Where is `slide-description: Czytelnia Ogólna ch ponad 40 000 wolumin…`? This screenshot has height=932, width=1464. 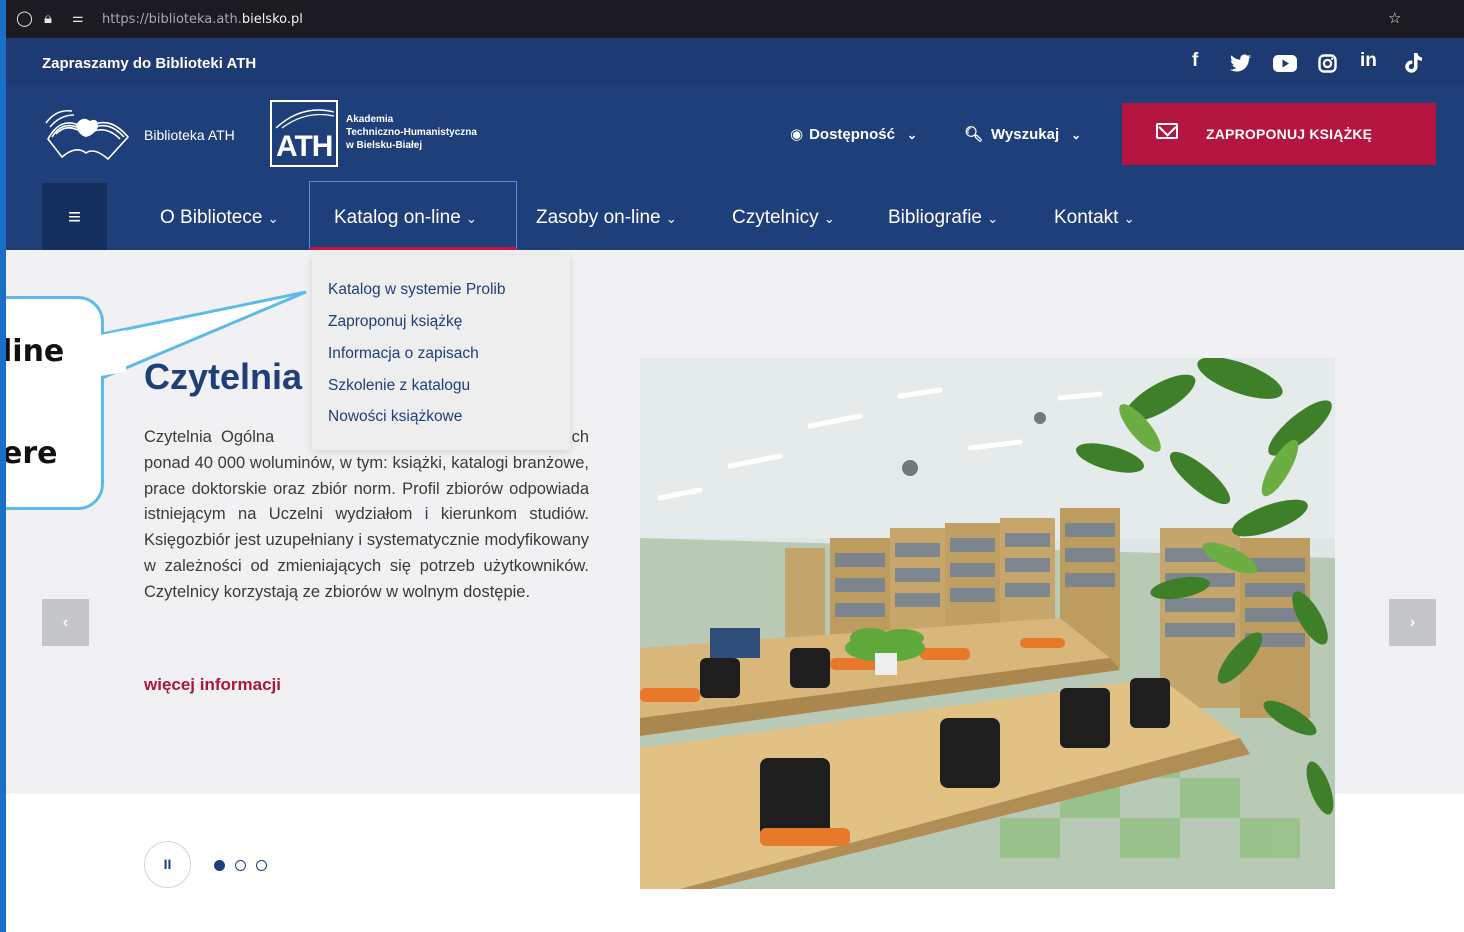 slide-description: Czytelnia Ogólna ch ponad 40 000 wolumin… is located at coordinates (366, 515).